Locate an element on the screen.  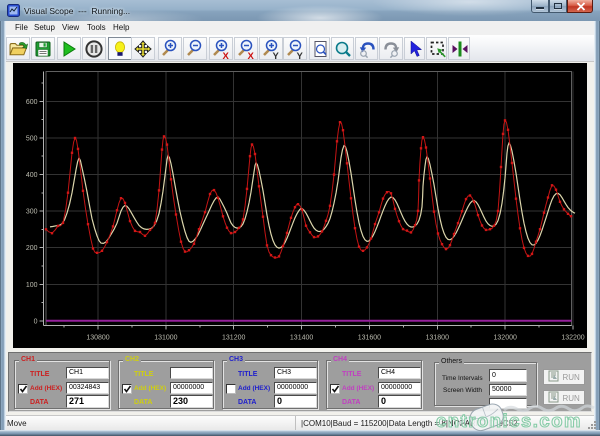
svg-text: 132000 is located at coordinates (505, 338).